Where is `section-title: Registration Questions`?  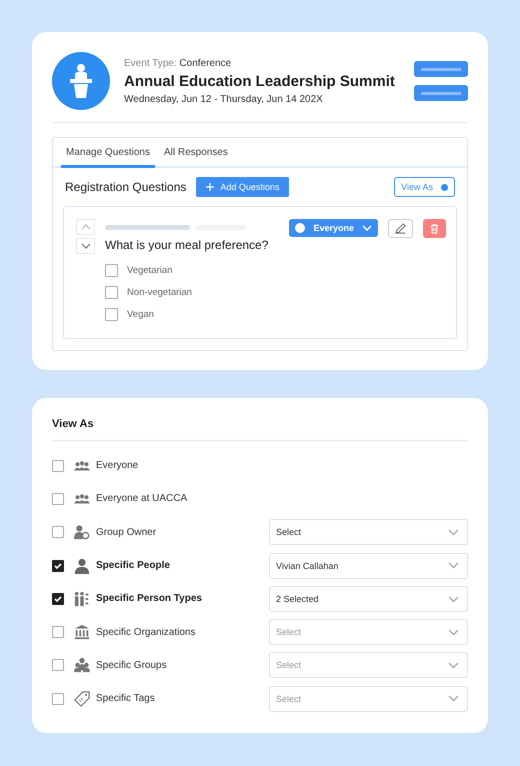 section-title: Registration Questions is located at coordinates (125, 187).